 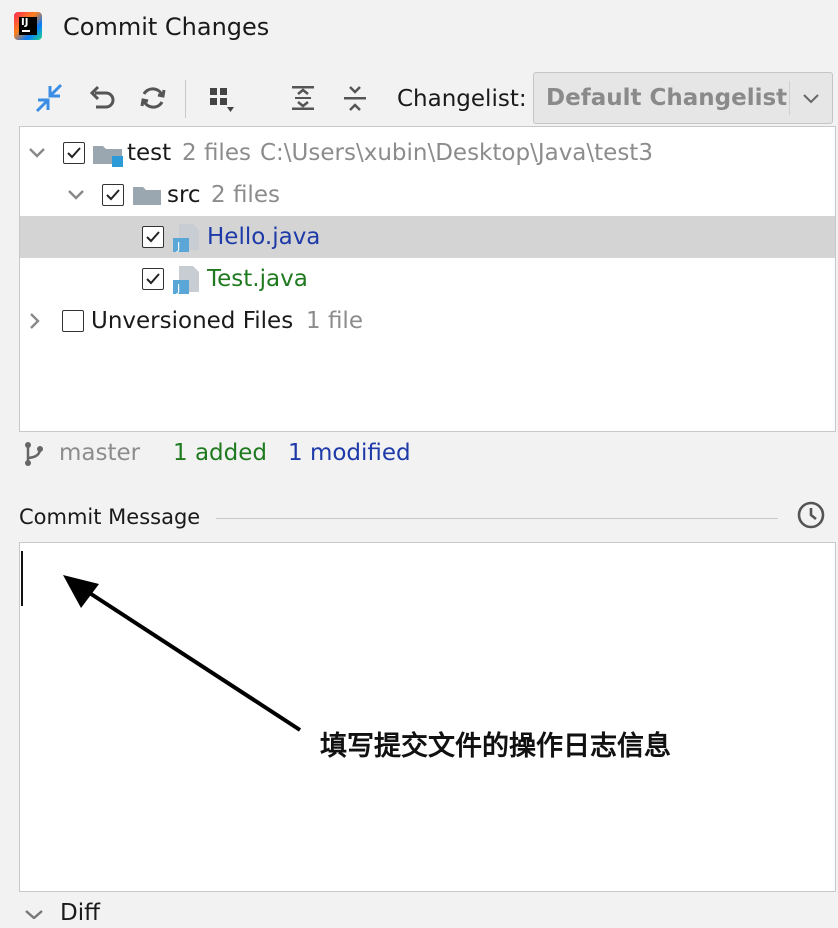 I want to click on clock-icon, so click(x=811, y=517).